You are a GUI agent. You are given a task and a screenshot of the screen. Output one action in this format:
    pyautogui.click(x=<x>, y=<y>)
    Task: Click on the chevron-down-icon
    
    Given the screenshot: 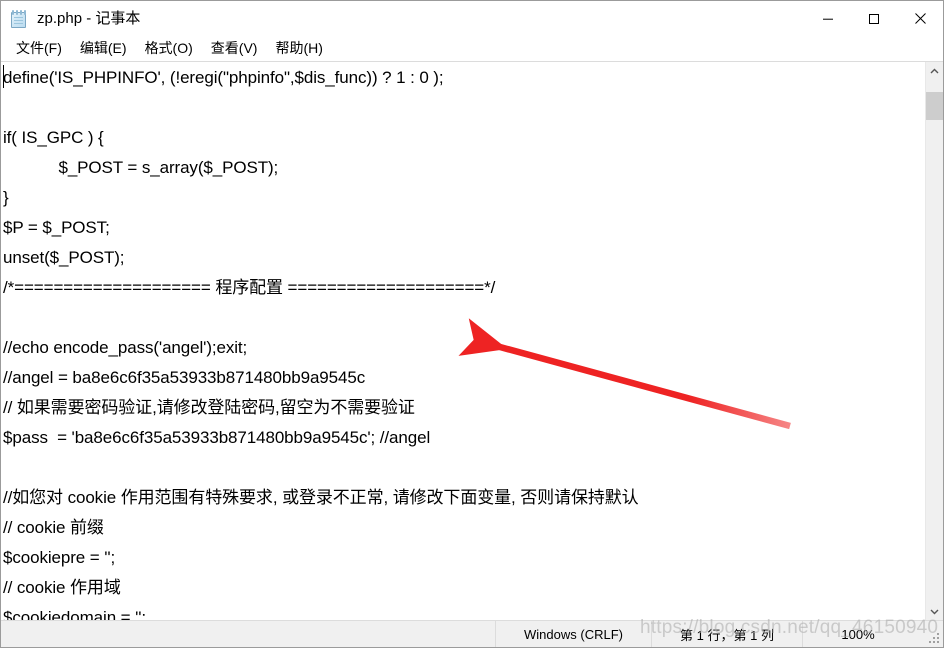 What is the action you would take?
    pyautogui.click(x=934, y=611)
    